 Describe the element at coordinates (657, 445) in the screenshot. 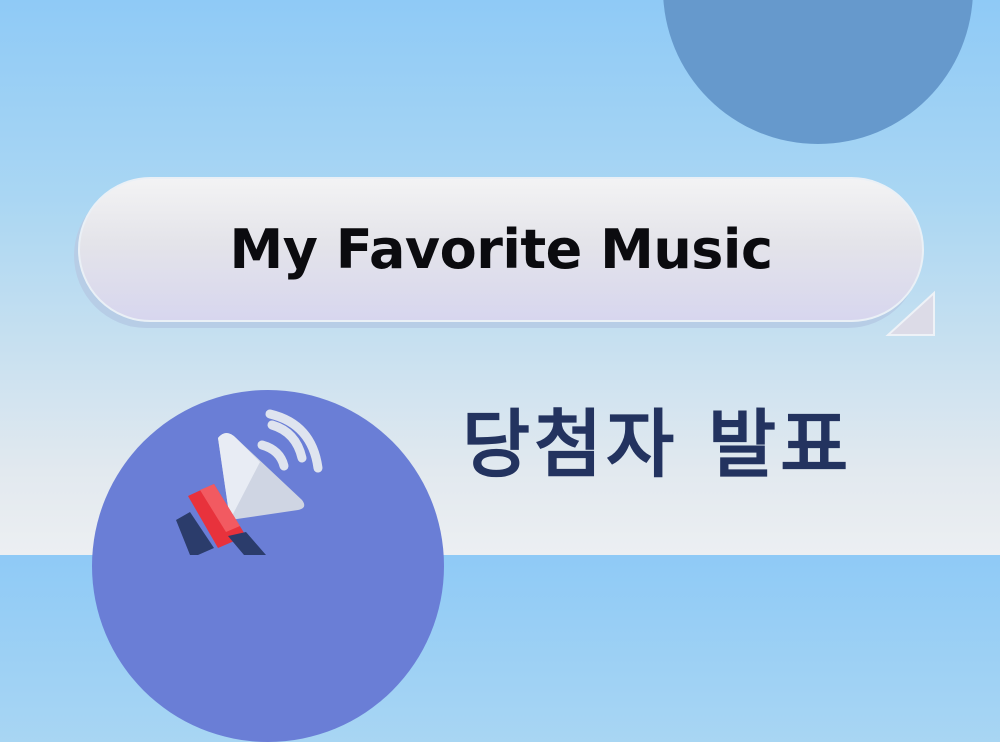

I see `announcement-heading: 당첨자 발표` at that location.